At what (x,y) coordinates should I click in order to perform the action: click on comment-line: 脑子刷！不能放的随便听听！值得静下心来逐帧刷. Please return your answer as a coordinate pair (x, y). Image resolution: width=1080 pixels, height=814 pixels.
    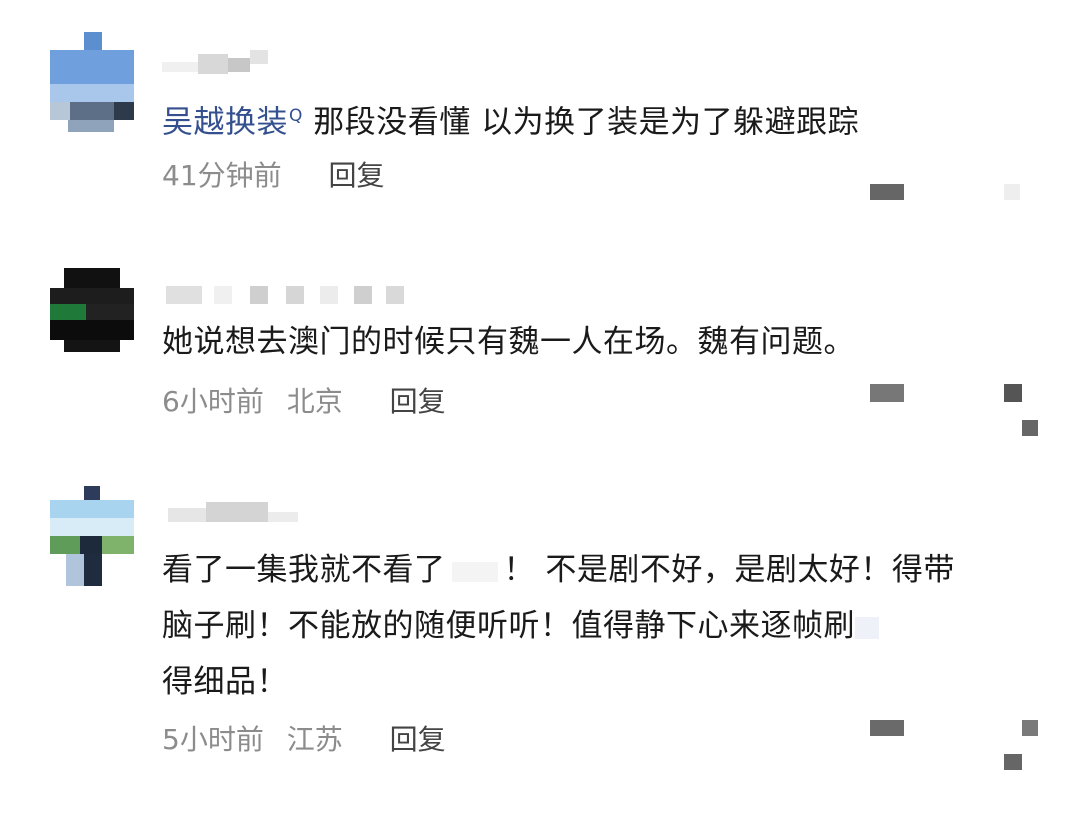
    Looking at the image, I should click on (592, 626).